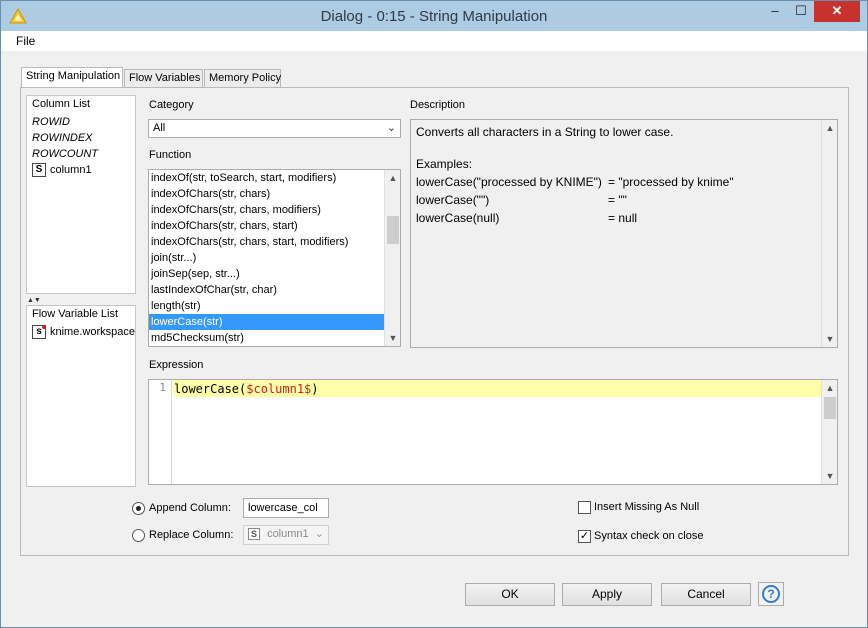 The height and width of the screenshot is (628, 868). I want to click on category-label: Category, so click(171, 105).